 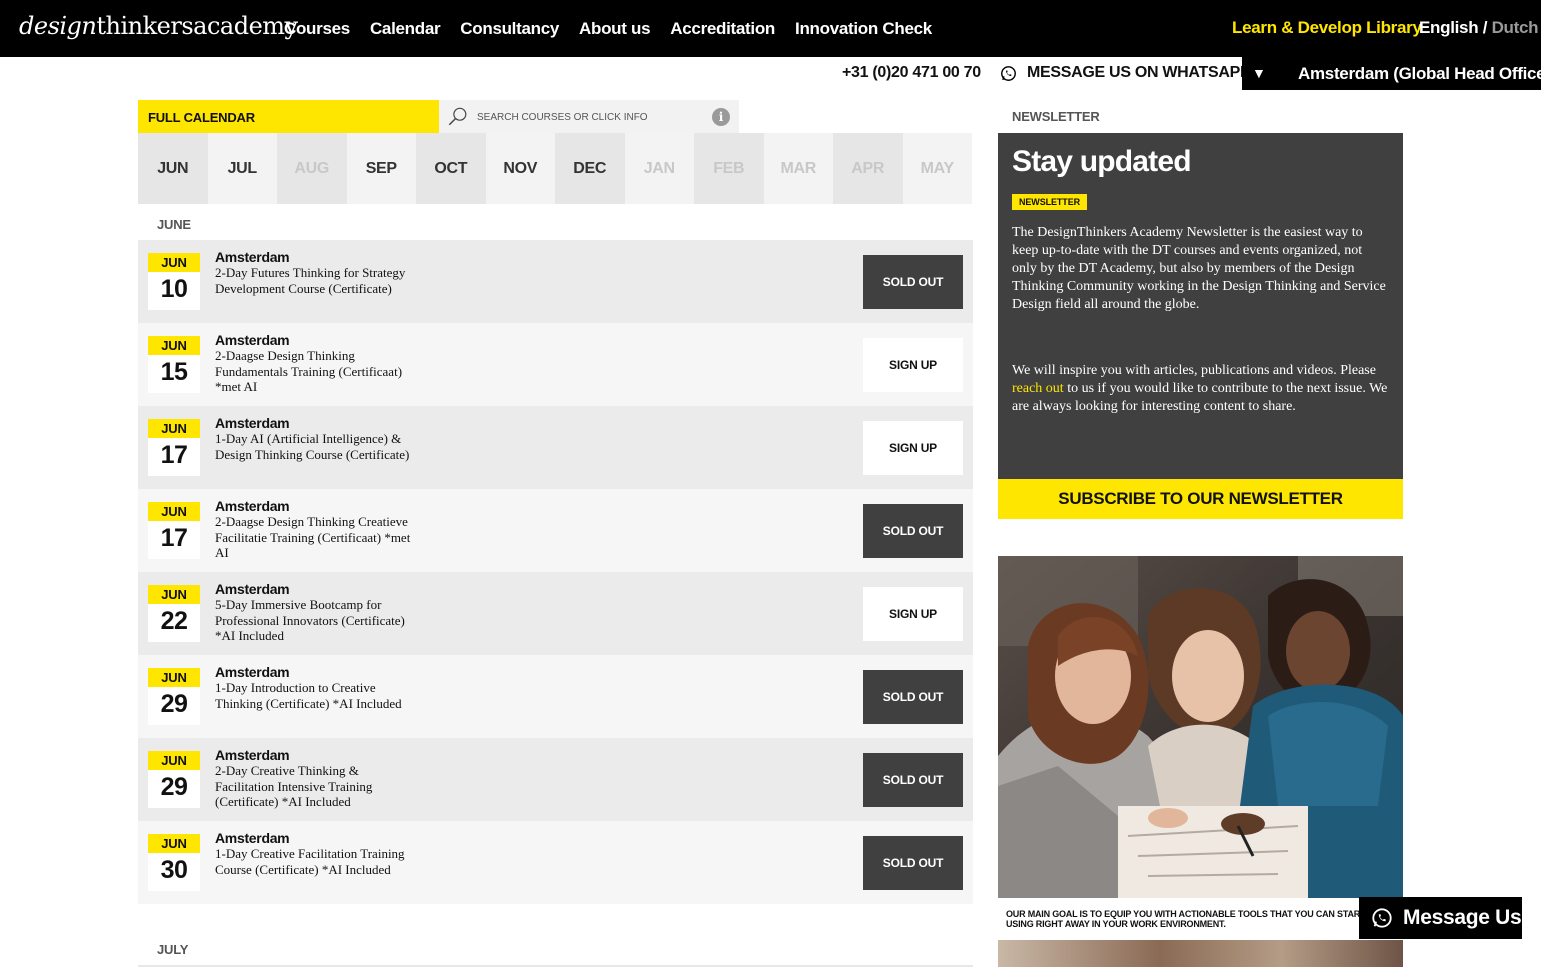 I want to click on event-day: 15, so click(x=174, y=372).